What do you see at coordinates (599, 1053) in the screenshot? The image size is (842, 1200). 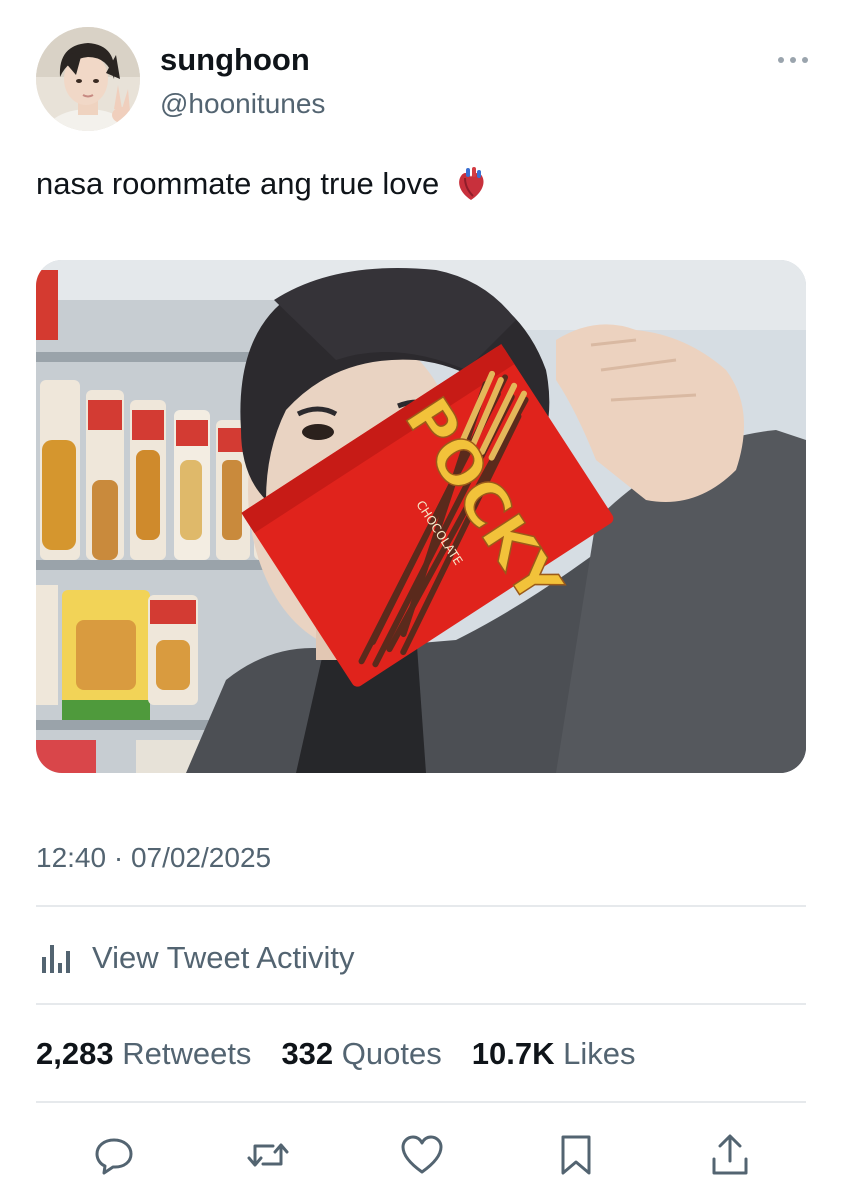 I see `likes-label: Likes` at bounding box center [599, 1053].